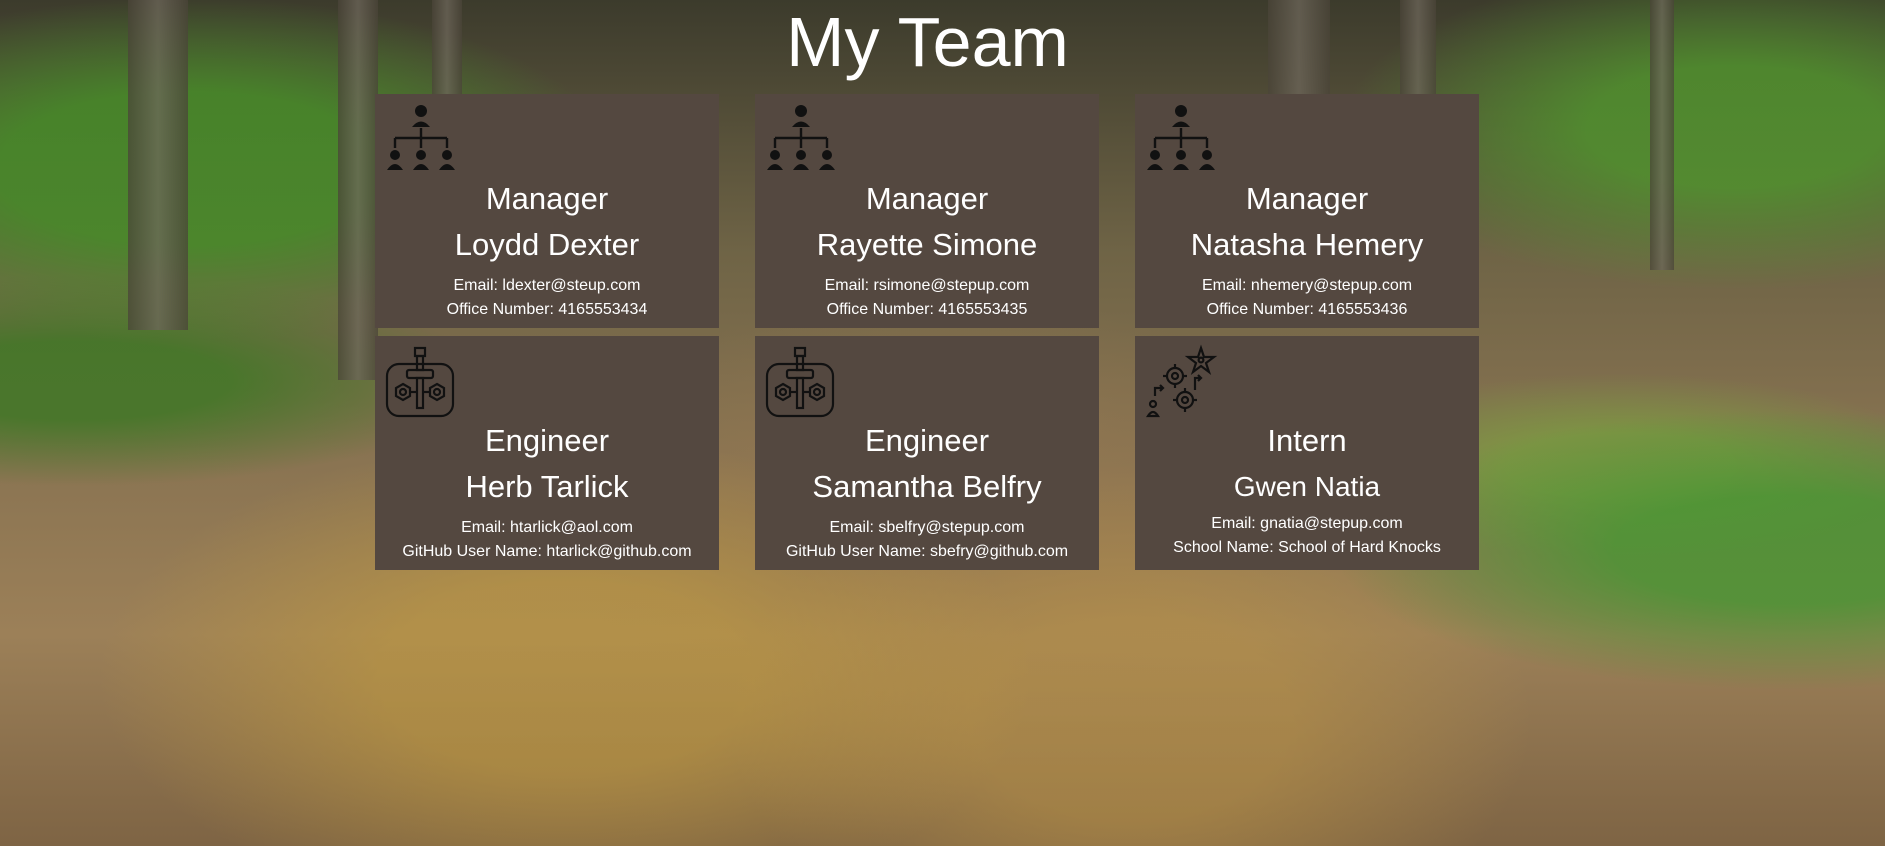 The height and width of the screenshot is (846, 1885). Describe the element at coordinates (547, 244) in the screenshot. I see `card-name: Loydd Dexter` at that location.